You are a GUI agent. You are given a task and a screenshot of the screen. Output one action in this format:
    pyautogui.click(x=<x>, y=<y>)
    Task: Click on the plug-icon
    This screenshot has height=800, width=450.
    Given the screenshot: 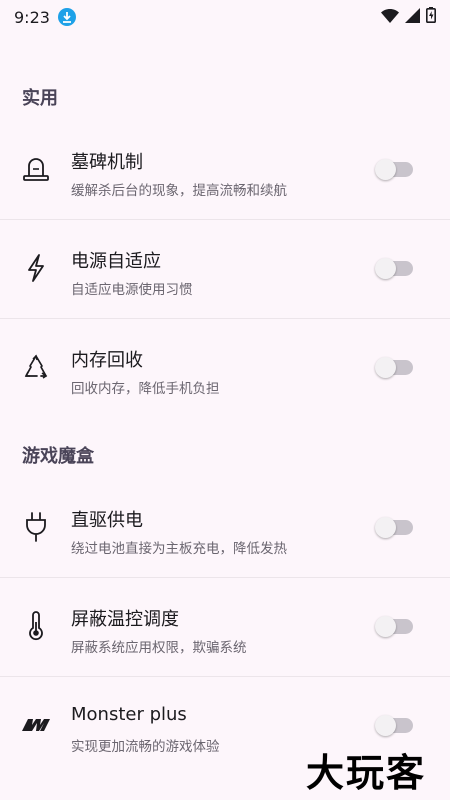 What is the action you would take?
    pyautogui.click(x=36, y=527)
    